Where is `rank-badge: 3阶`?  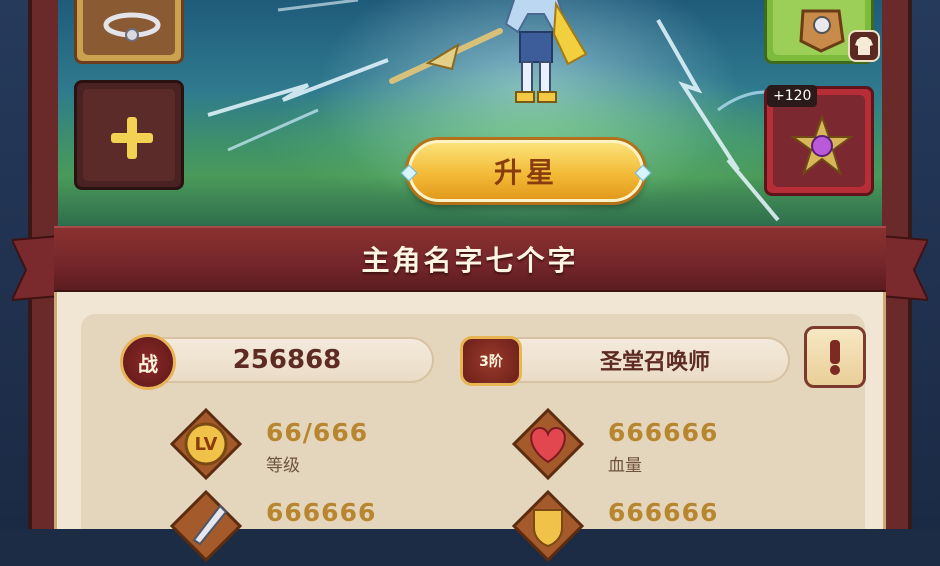
rank-badge: 3阶 is located at coordinates (491, 361).